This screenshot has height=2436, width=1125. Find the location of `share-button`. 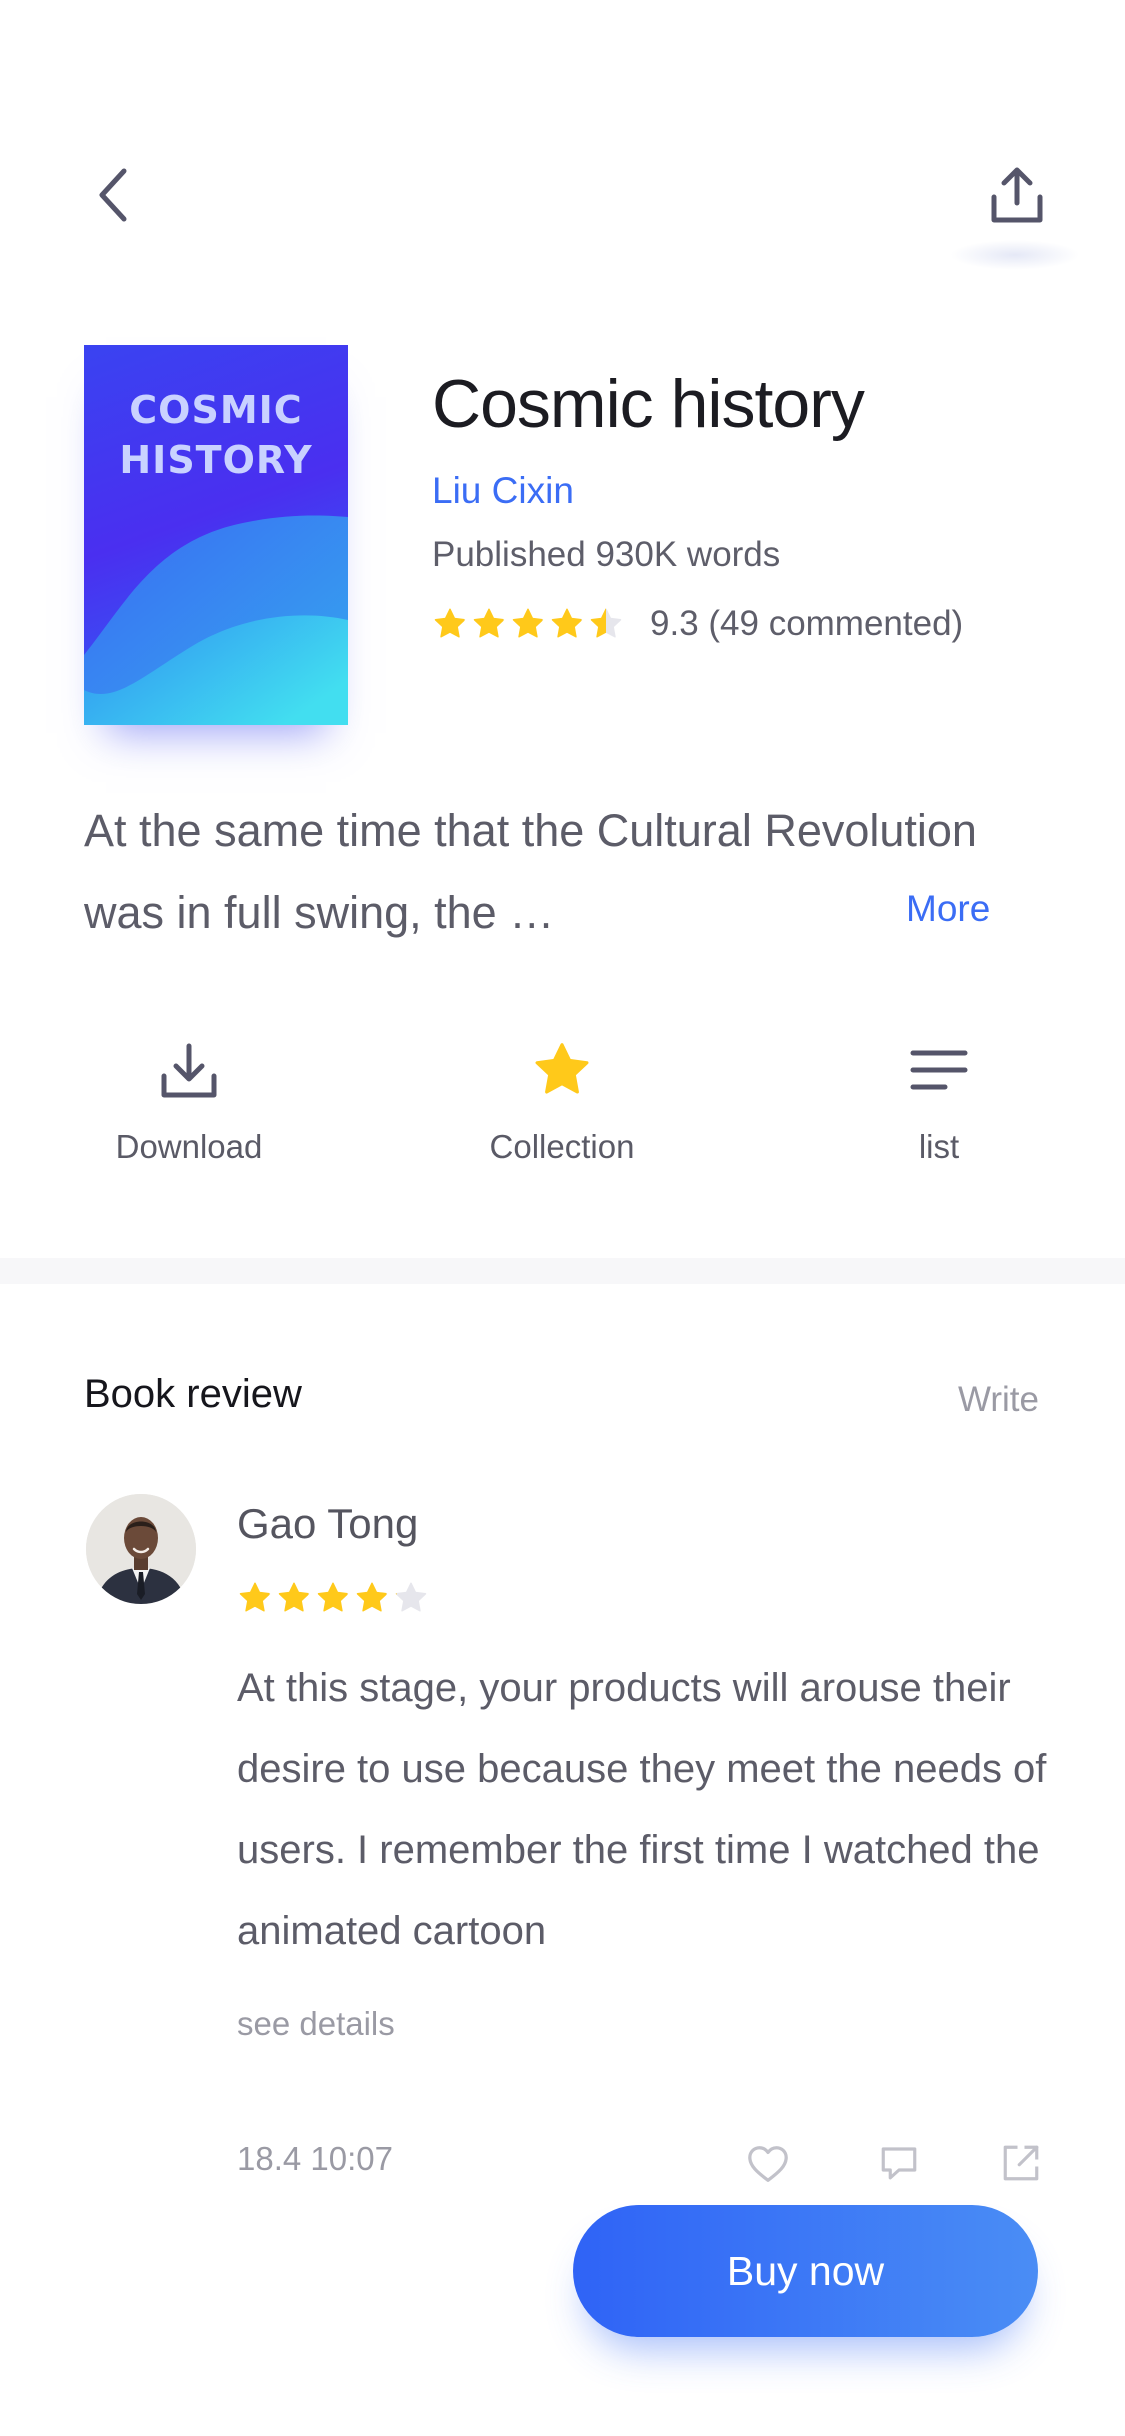

share-button is located at coordinates (1017, 195).